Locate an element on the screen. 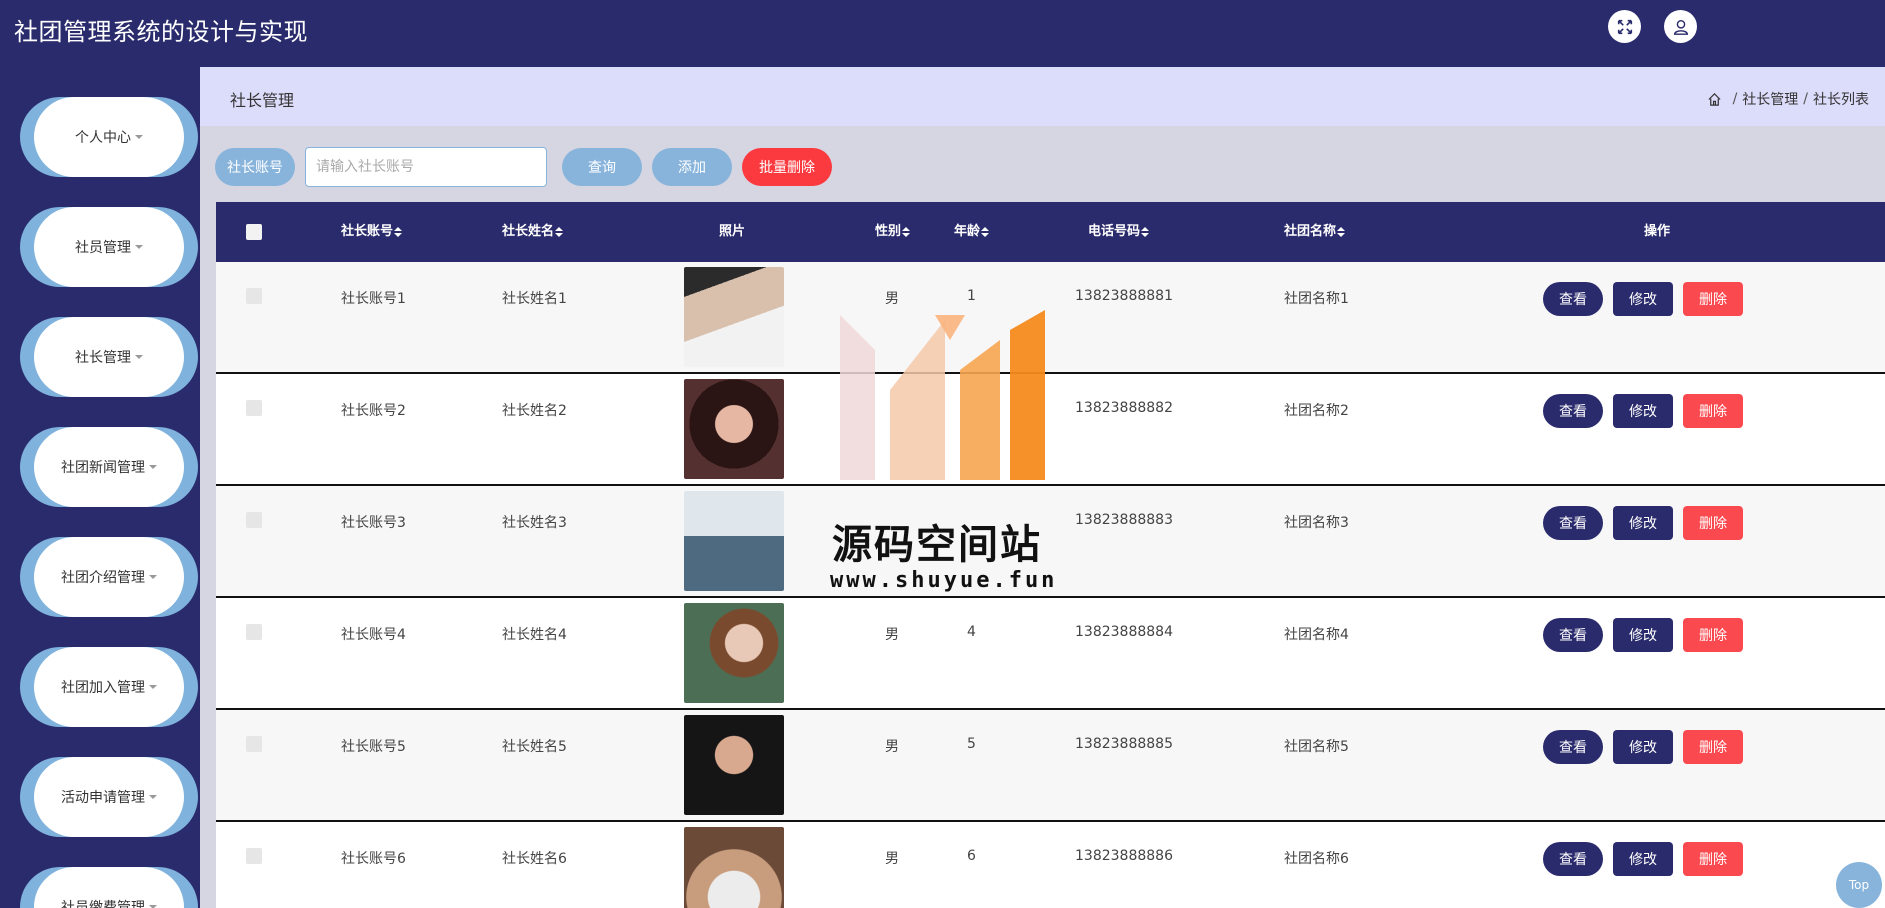 The height and width of the screenshot is (908, 1885). cell-phone: 13823888882 is located at coordinates (1124, 408).